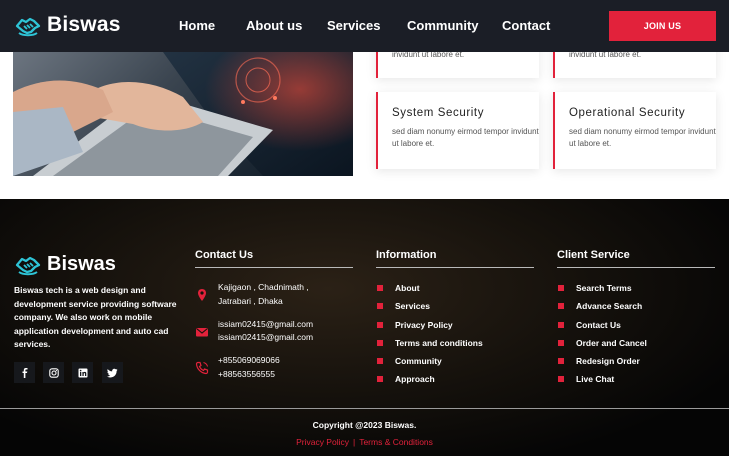  What do you see at coordinates (627, 113) in the screenshot?
I see `service-card-title: Operational Security` at bounding box center [627, 113].